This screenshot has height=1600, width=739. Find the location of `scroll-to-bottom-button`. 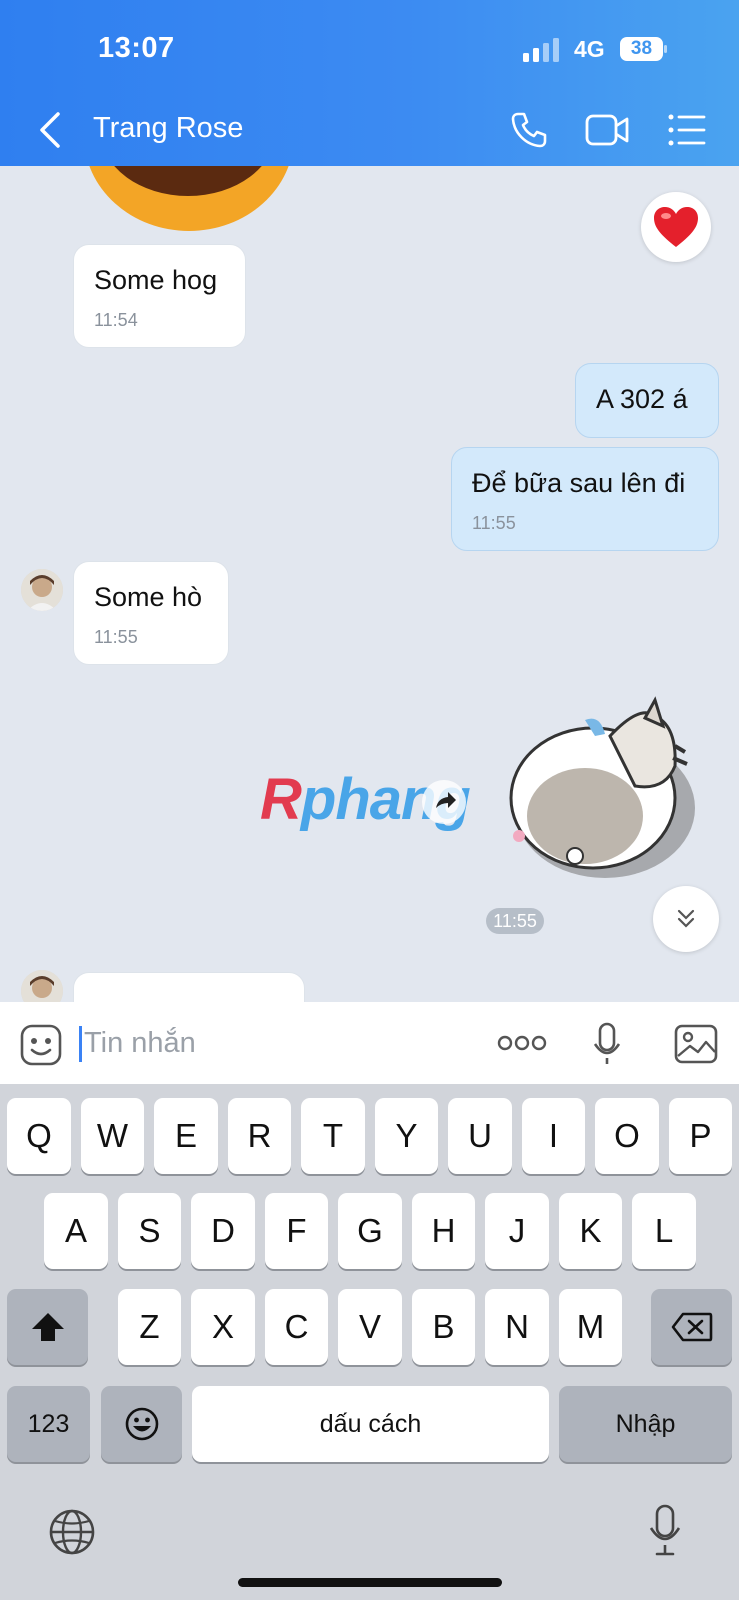

scroll-to-bottom-button is located at coordinates (686, 919).